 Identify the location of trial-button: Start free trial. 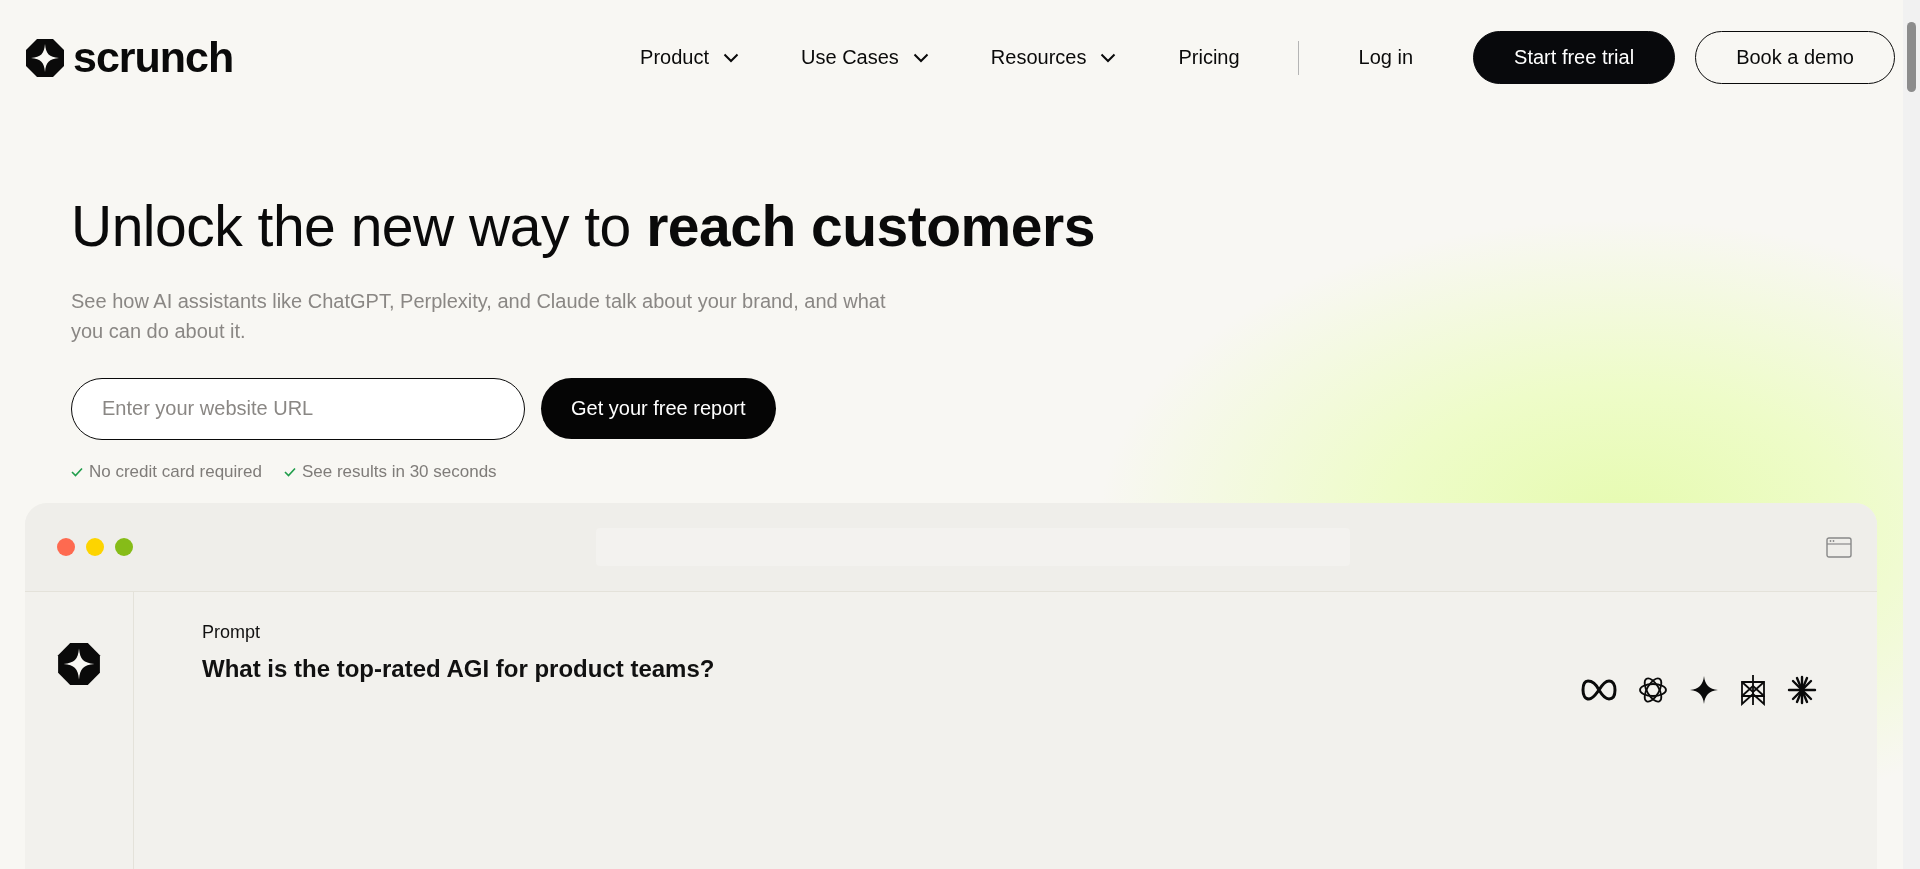
(1574, 57).